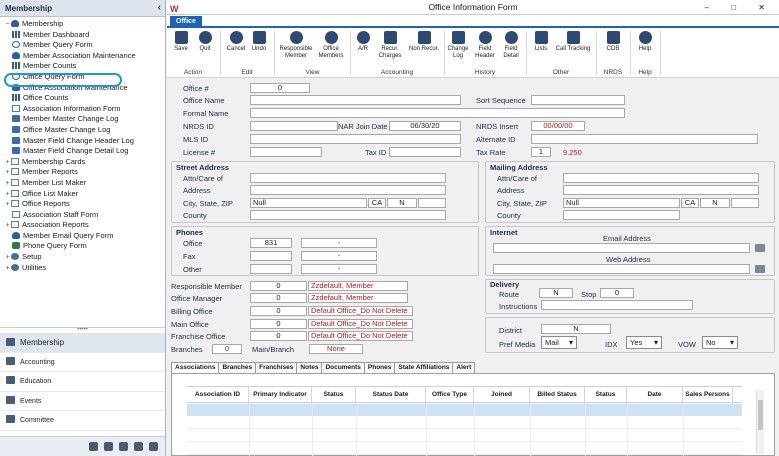  What do you see at coordinates (82, 172) in the screenshot?
I see `sidebar-item-member-reports: + Member Reports` at bounding box center [82, 172].